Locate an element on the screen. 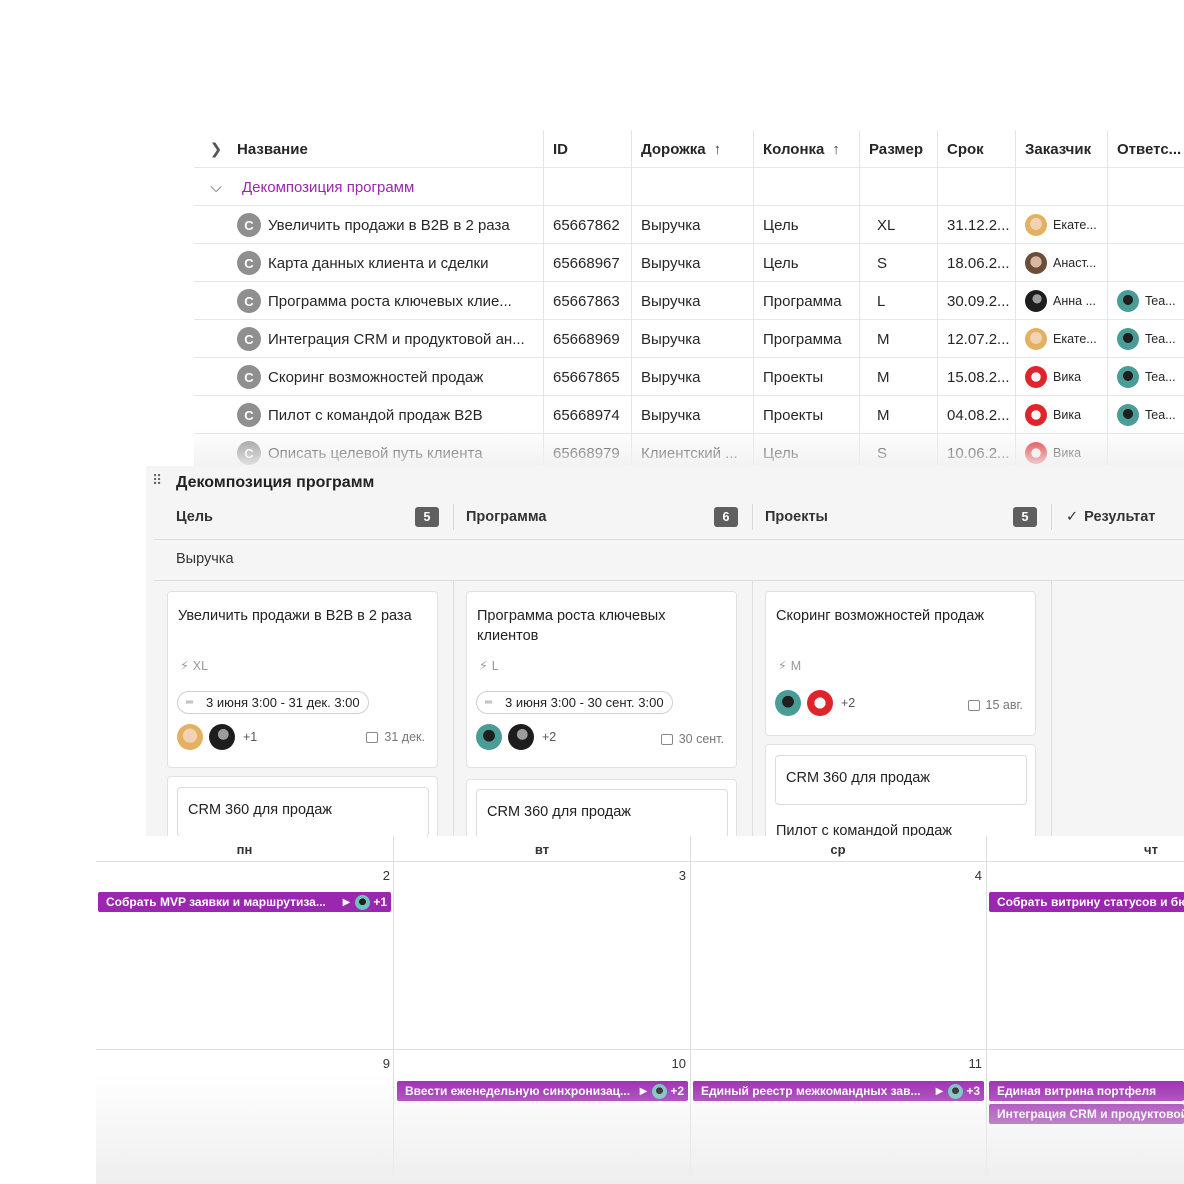 The image size is (1184, 1184). header-id: ID is located at coordinates (587, 149).